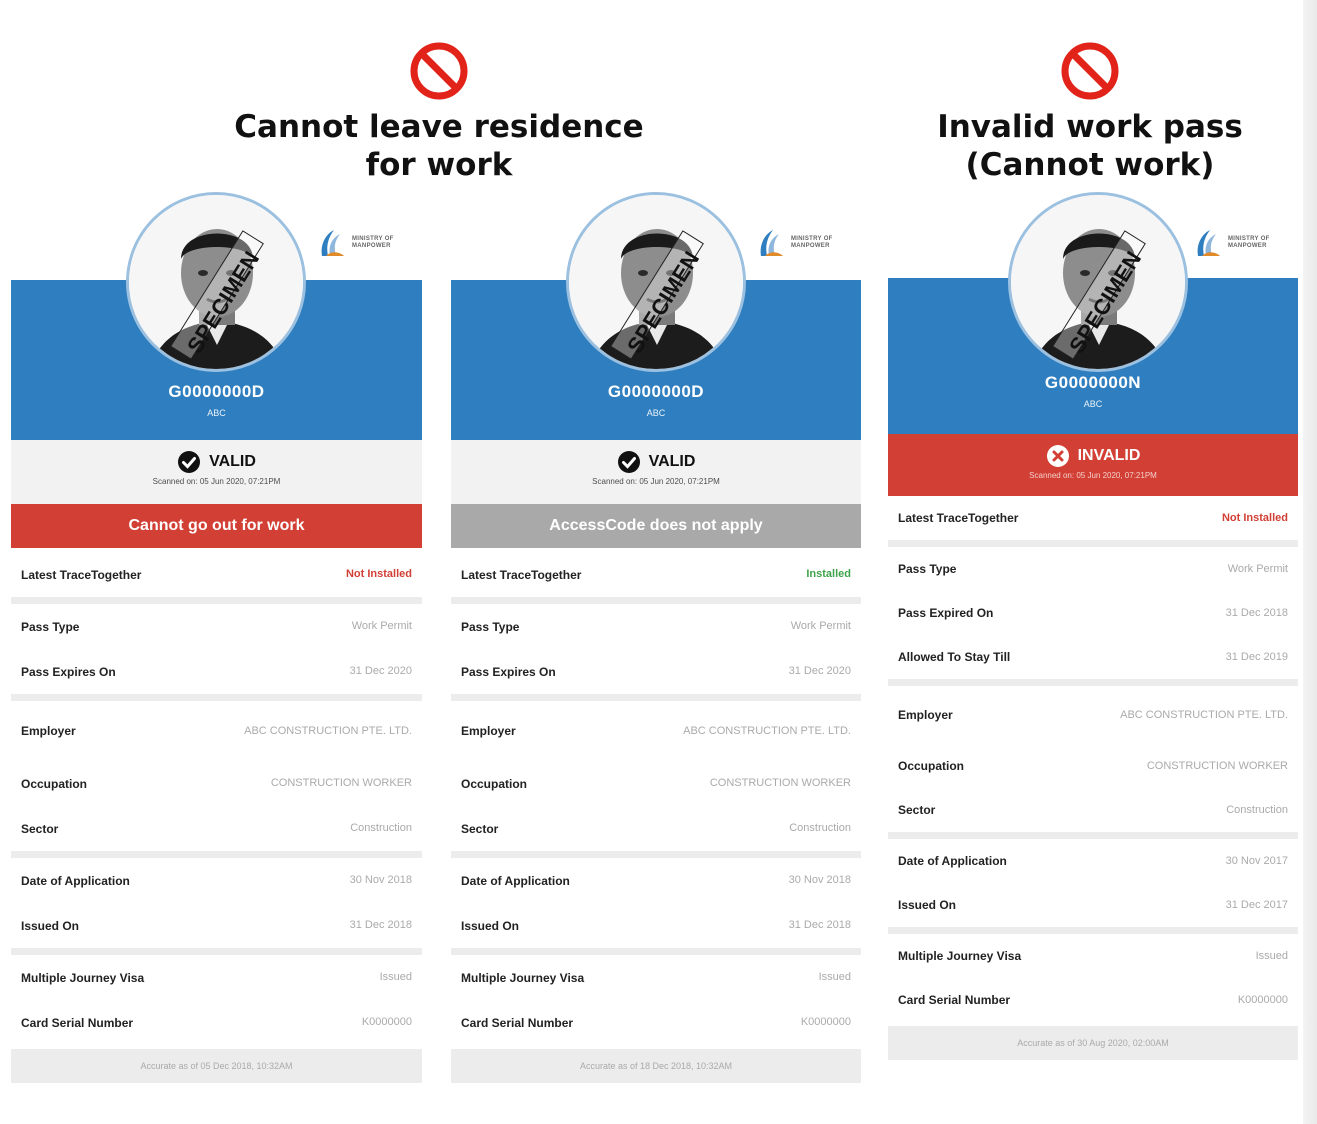  What do you see at coordinates (1310, 562) in the screenshot?
I see `page-edge-shade` at bounding box center [1310, 562].